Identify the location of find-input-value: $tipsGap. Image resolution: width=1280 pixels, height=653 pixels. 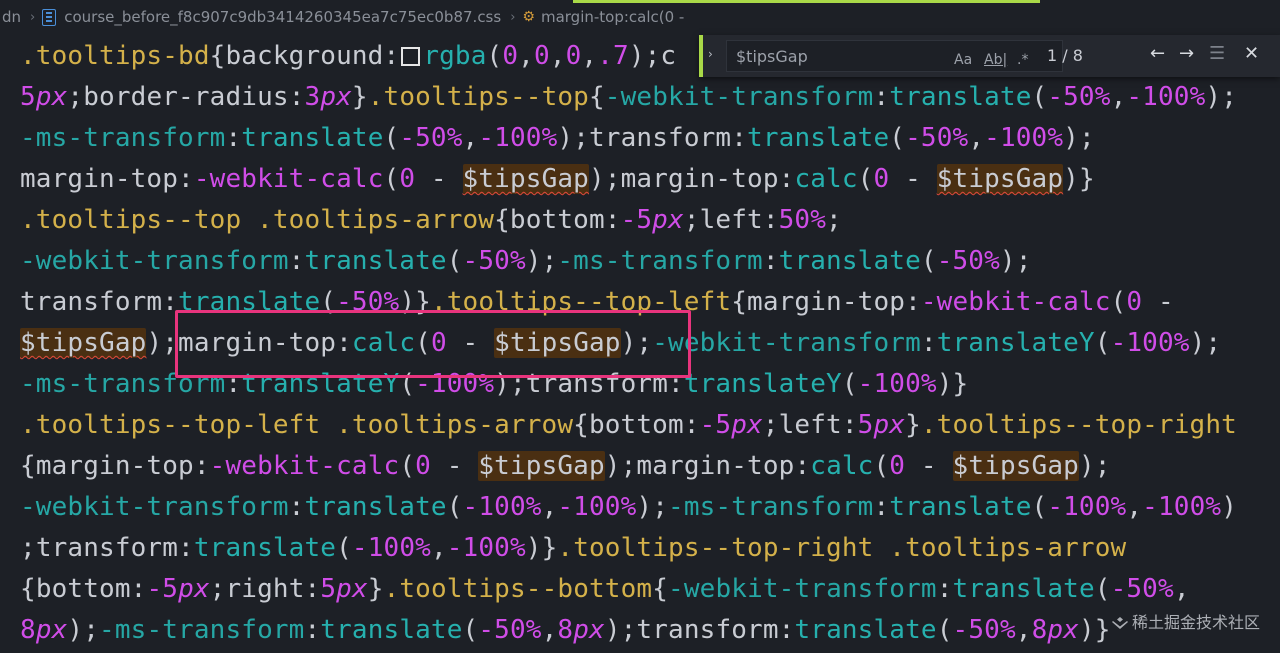
(772, 56).